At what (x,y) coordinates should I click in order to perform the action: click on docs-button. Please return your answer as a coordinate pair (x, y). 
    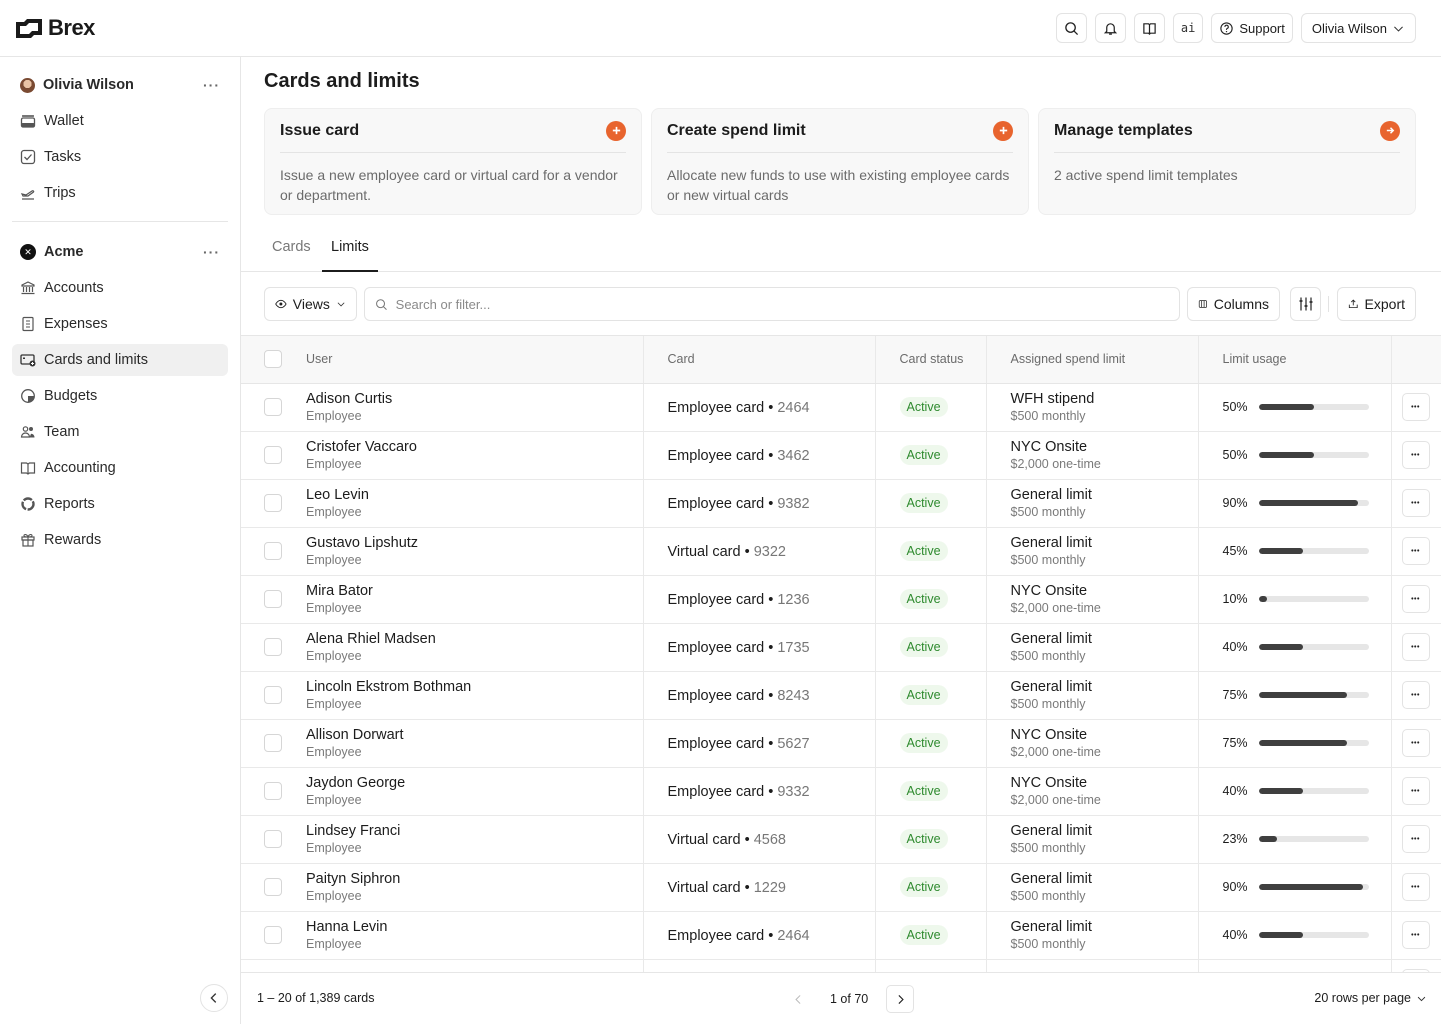
    Looking at the image, I should click on (1149, 28).